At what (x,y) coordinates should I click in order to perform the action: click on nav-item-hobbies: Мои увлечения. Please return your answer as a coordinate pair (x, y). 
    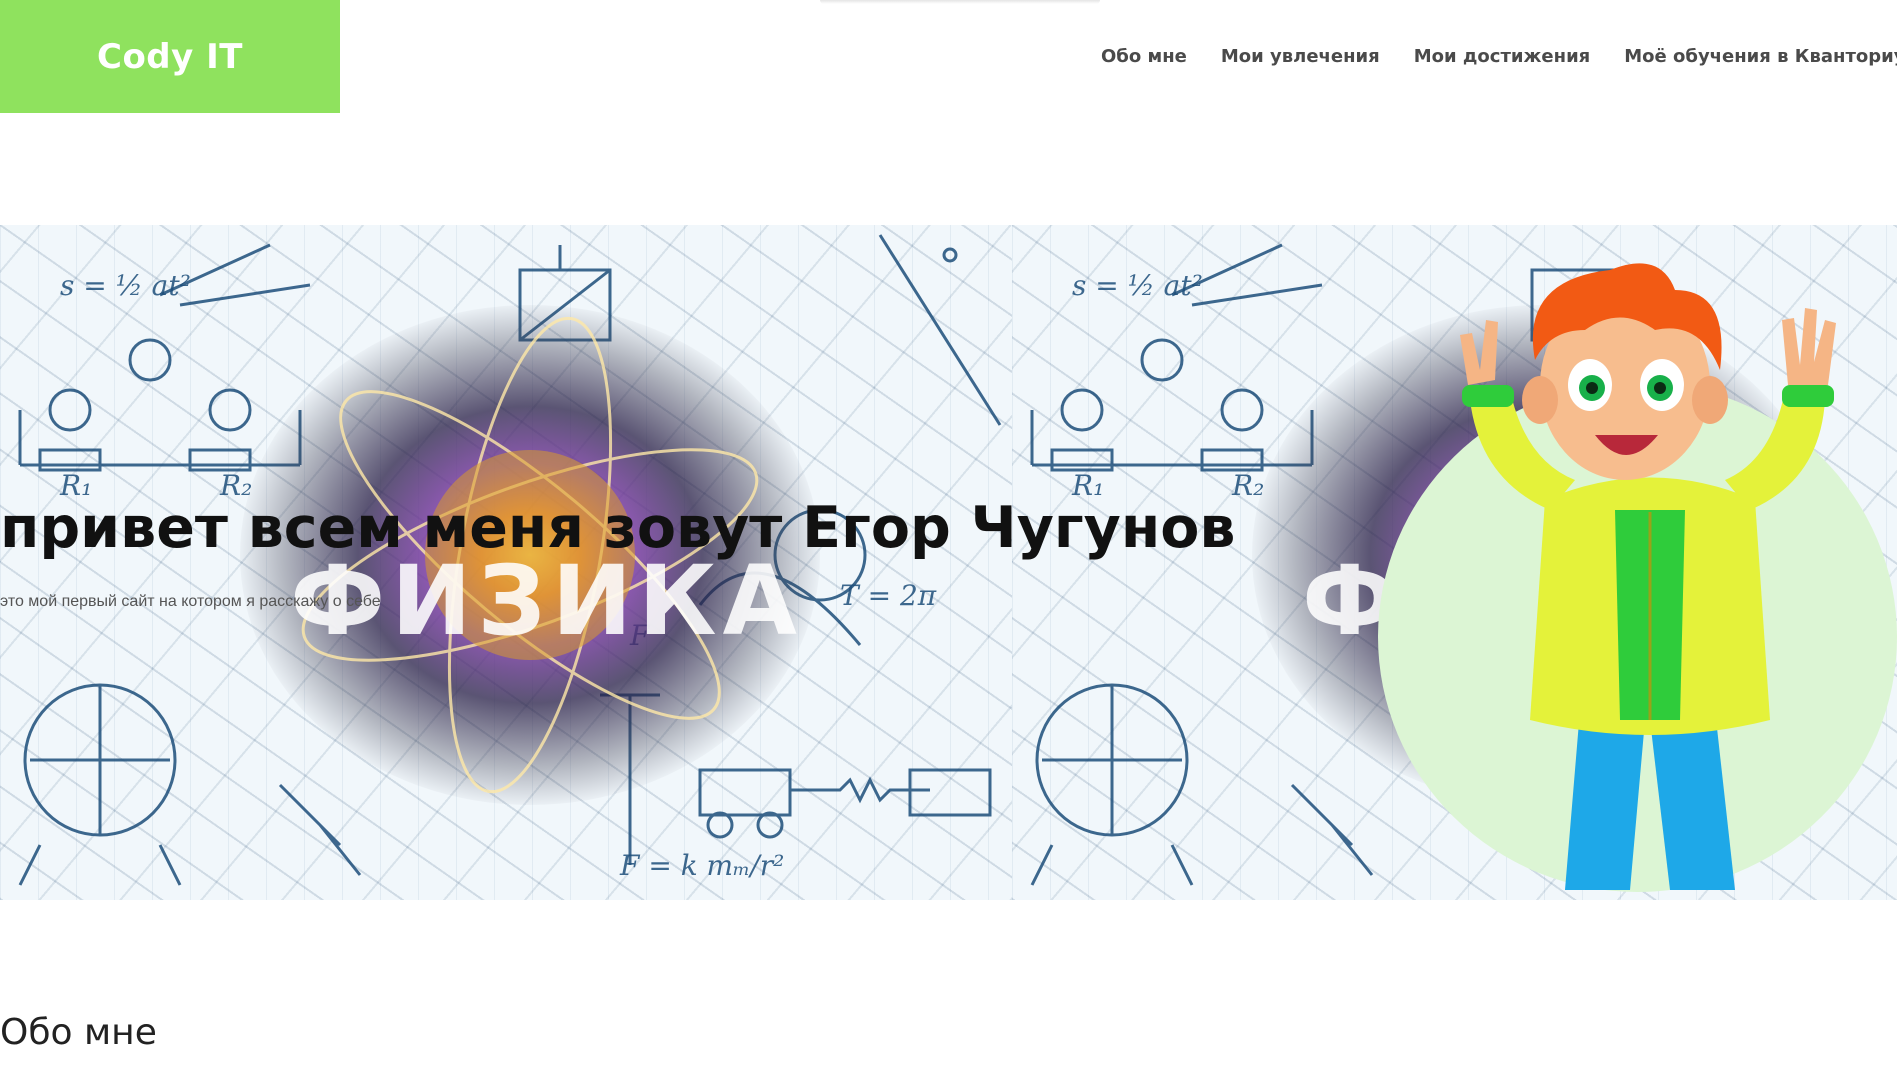
    Looking at the image, I should click on (1300, 57).